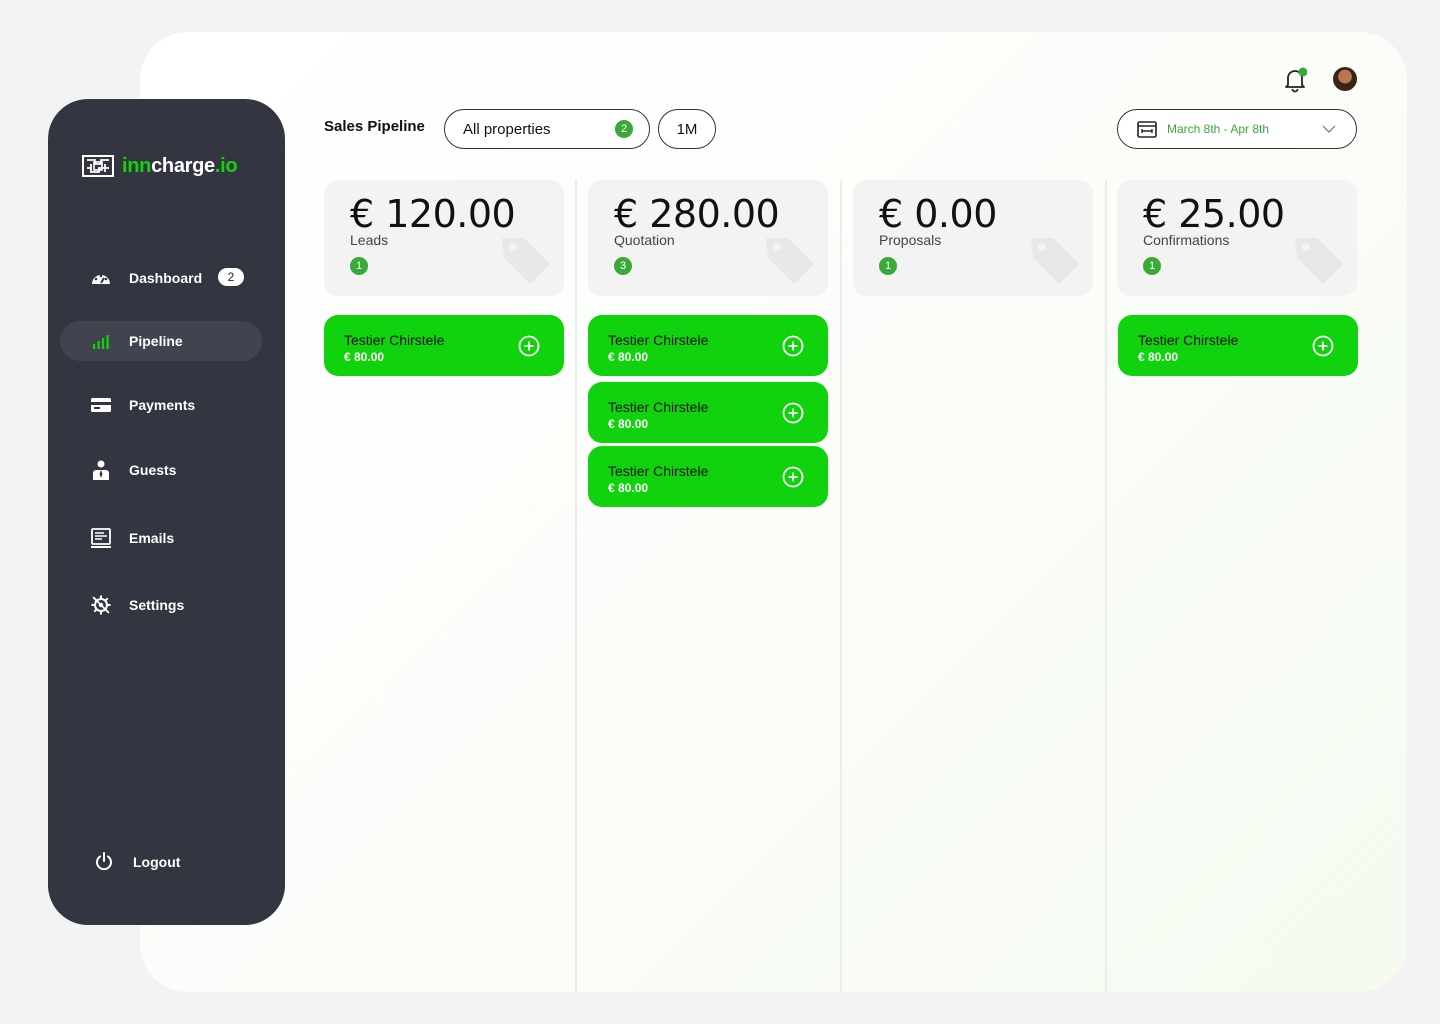 The width and height of the screenshot is (1440, 1024). Describe the element at coordinates (1218, 129) in the screenshot. I see `date-range-text: March 8th - Apr 8th` at that location.